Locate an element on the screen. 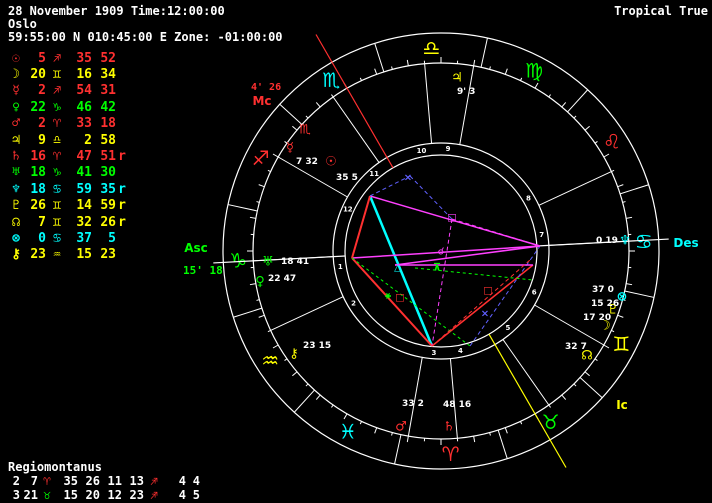 The image size is (712, 503). house-number: 1 is located at coordinates (340, 267).